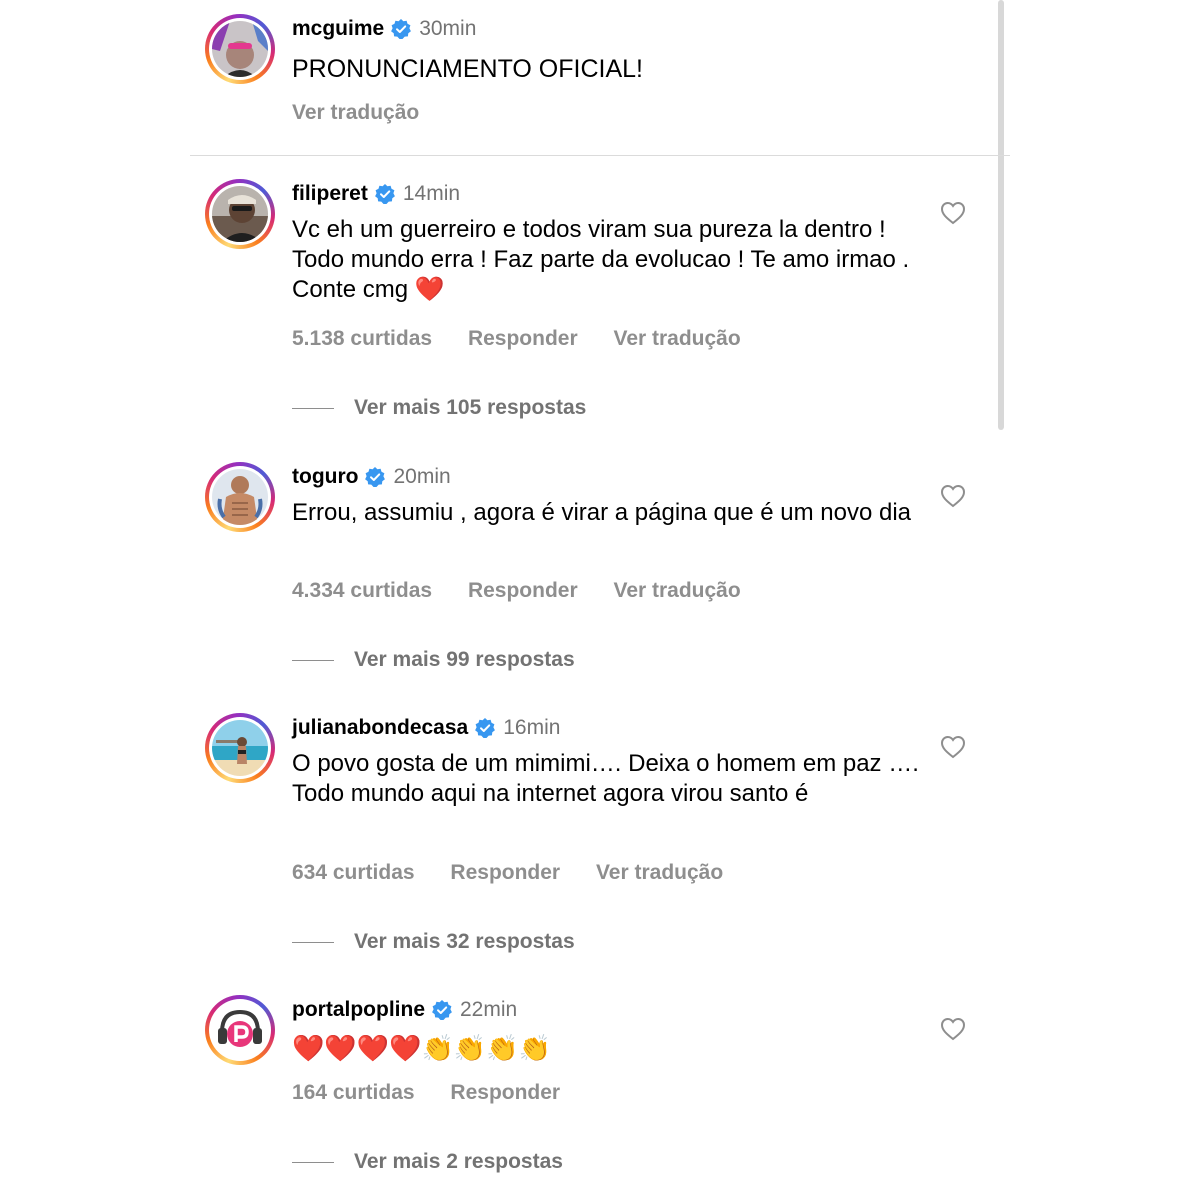 The width and height of the screenshot is (1200, 1200). I want to click on view-replies-button: Ver mais 2 respostas, so click(427, 1162).